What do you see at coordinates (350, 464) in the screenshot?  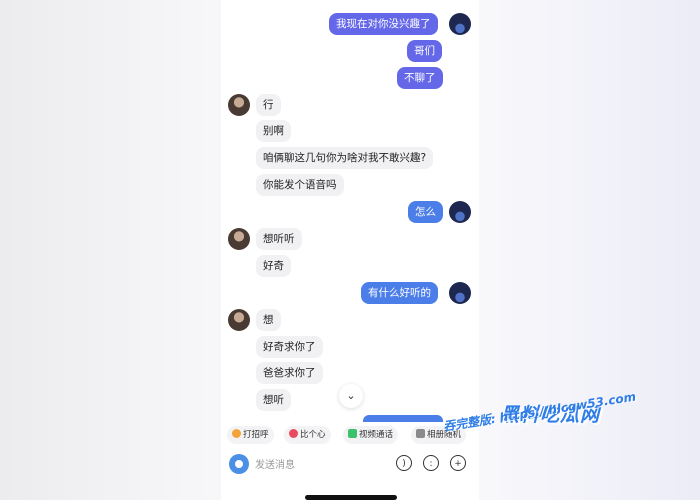 I see `message-input-bar: 发送消息 ) : +` at bounding box center [350, 464].